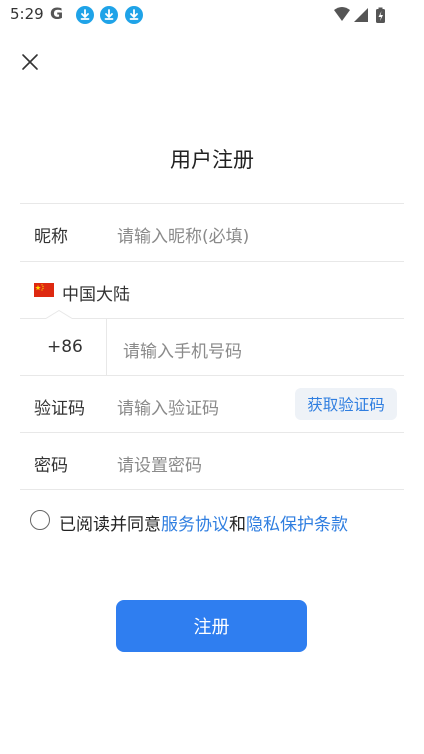 This screenshot has width=424, height=754. I want to click on code-label: 验证码, so click(59, 409).